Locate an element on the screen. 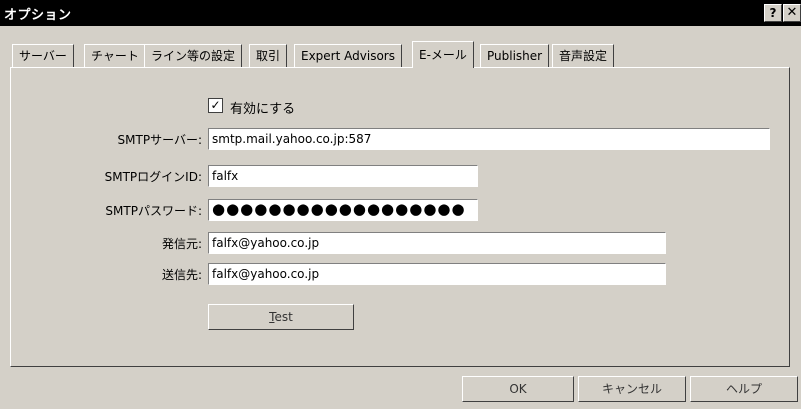 The image size is (801, 409). close-icon: ✕ is located at coordinates (792, 13).